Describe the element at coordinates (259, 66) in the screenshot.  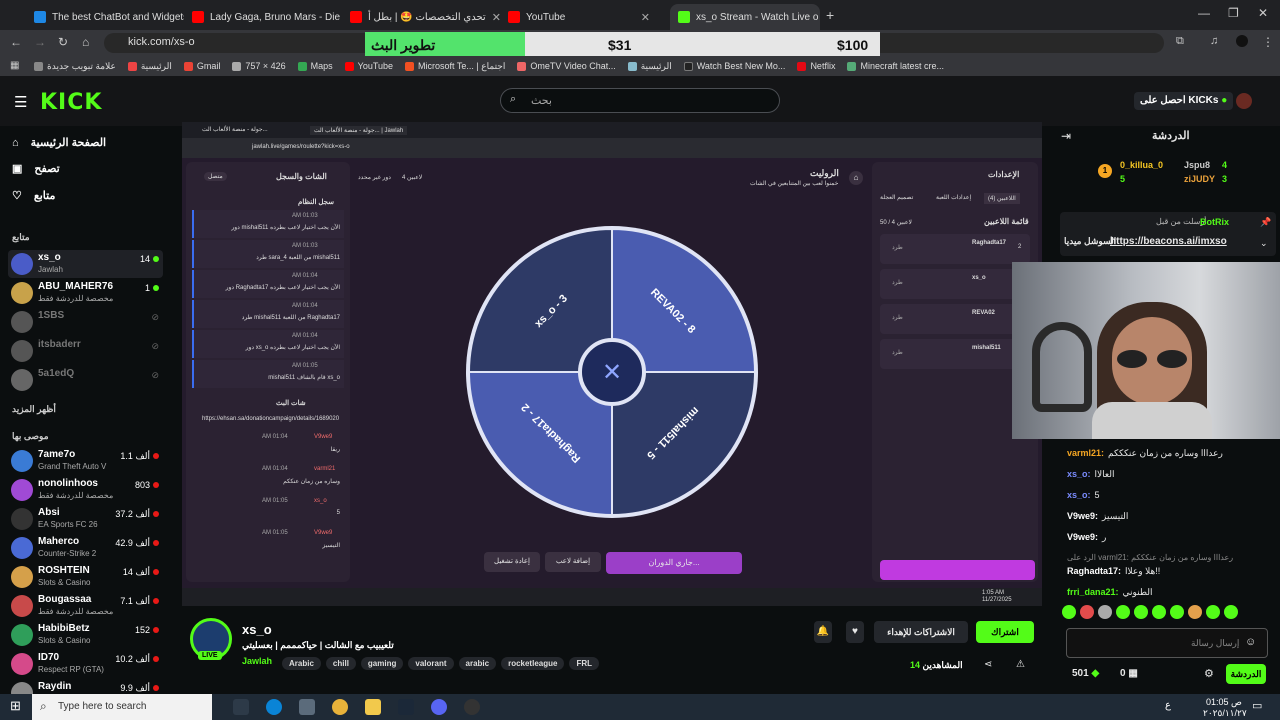
I see `bookmark: 757 × 426` at that location.